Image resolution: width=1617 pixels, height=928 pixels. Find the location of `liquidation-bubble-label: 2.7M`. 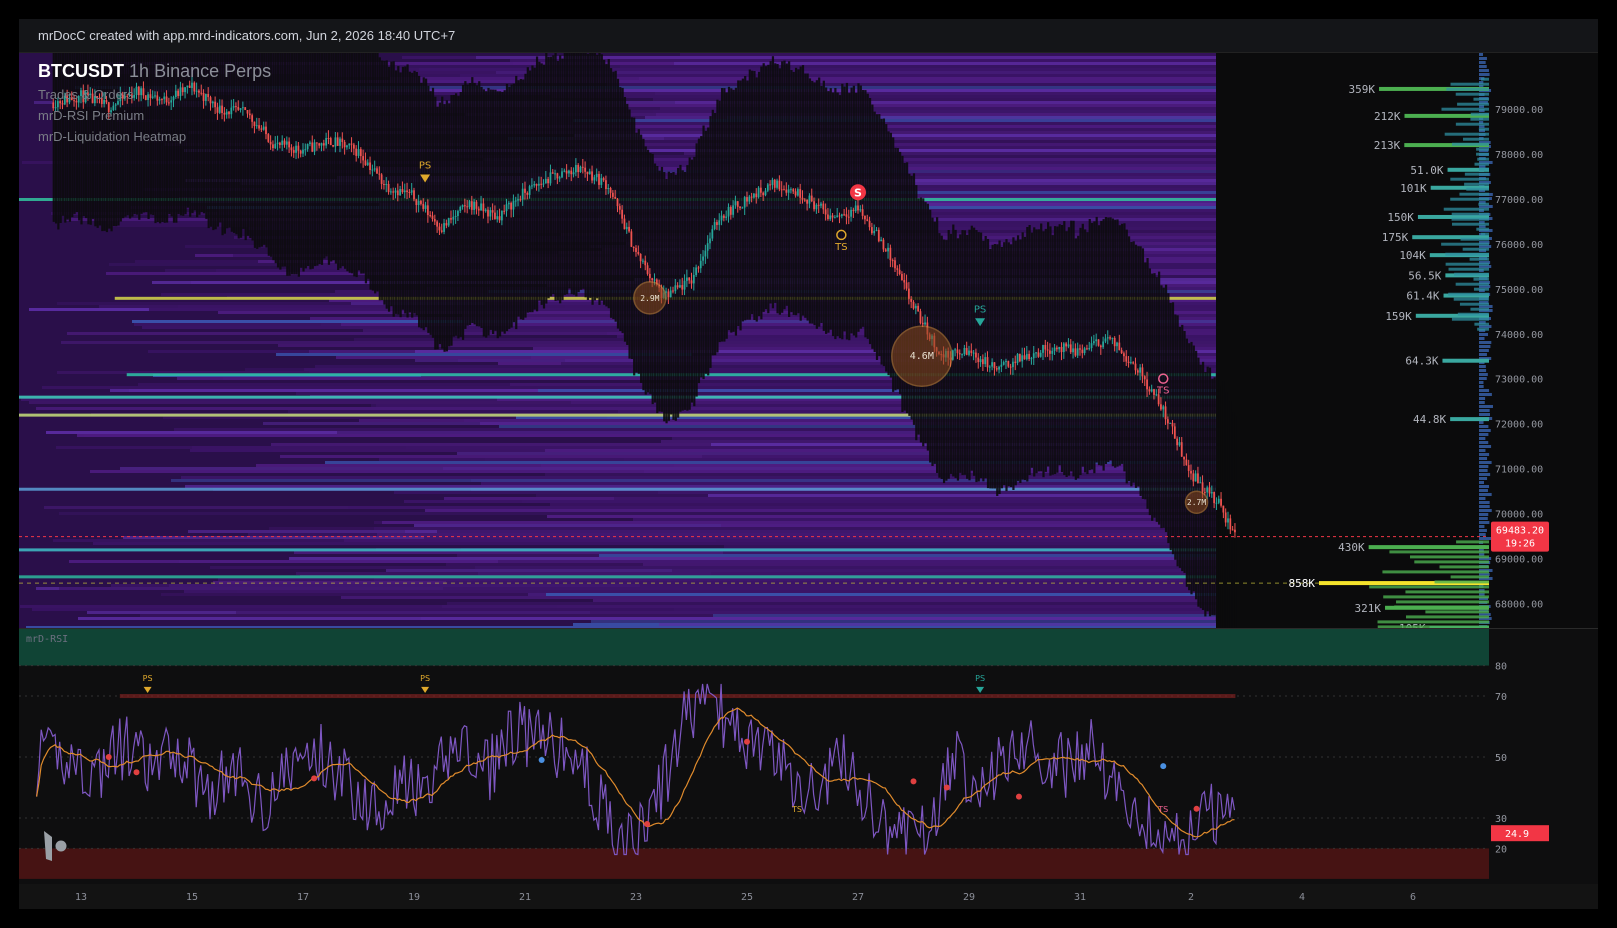

liquidation-bubble-label: 2.7M is located at coordinates (1196, 502).